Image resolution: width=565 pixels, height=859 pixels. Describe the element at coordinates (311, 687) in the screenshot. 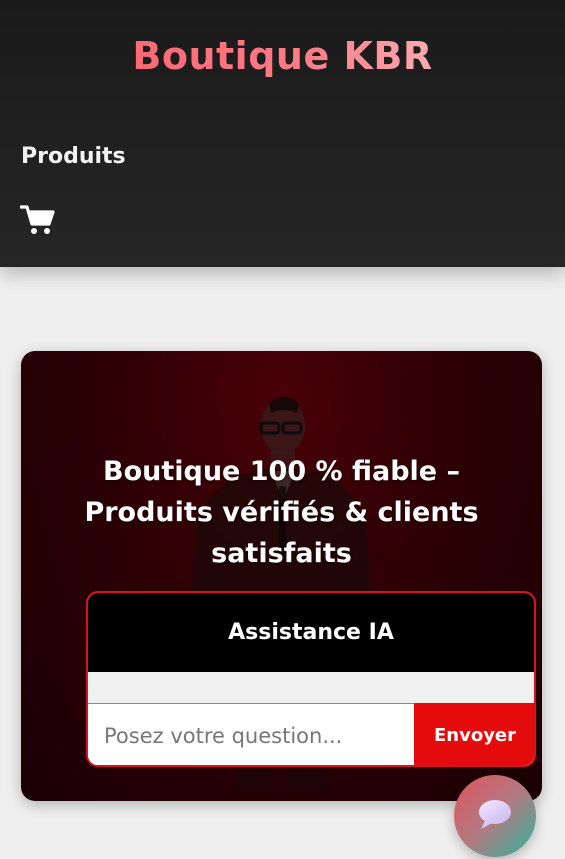

I see `ai-assistant-messages` at that location.